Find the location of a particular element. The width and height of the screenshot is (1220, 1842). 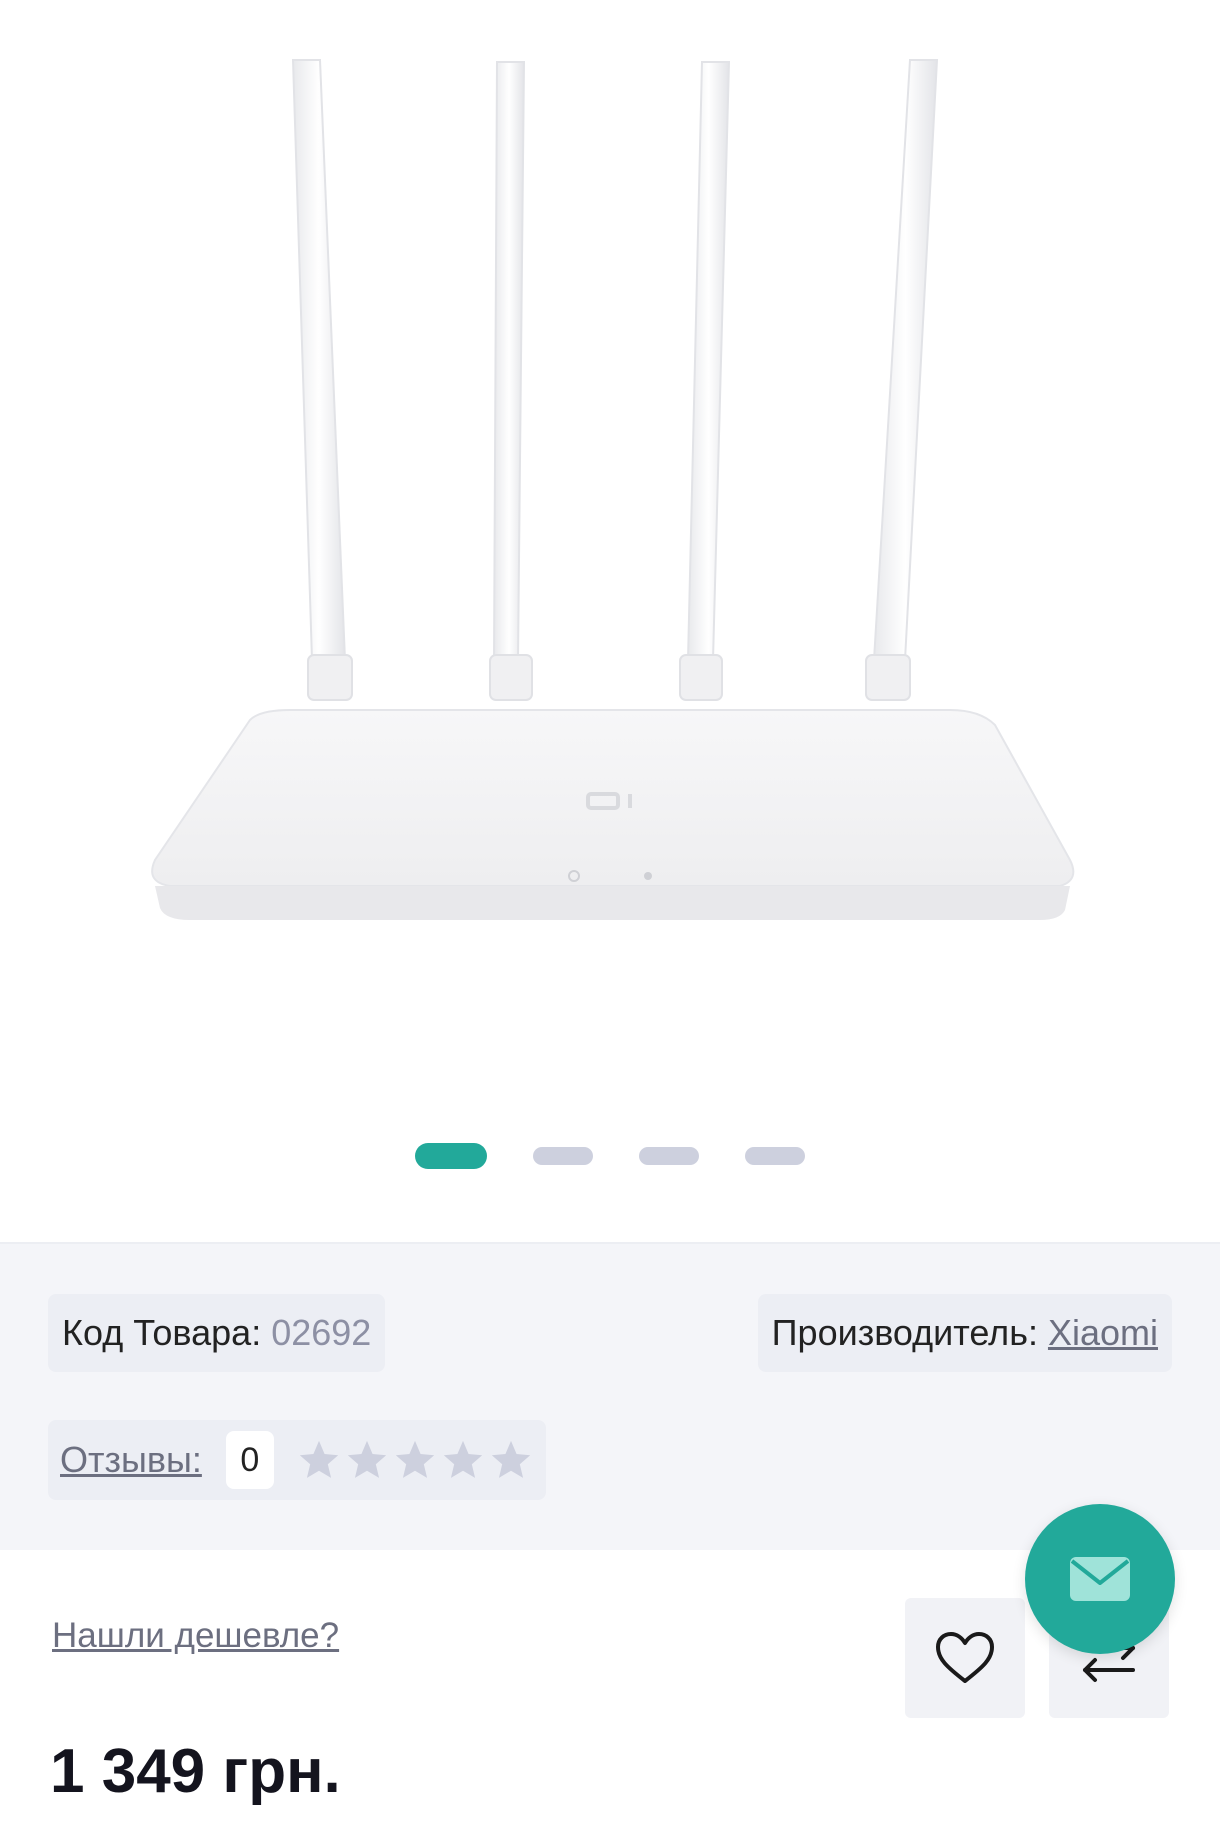

reviews-summary: Отзывы: 0 is located at coordinates (297, 1460).